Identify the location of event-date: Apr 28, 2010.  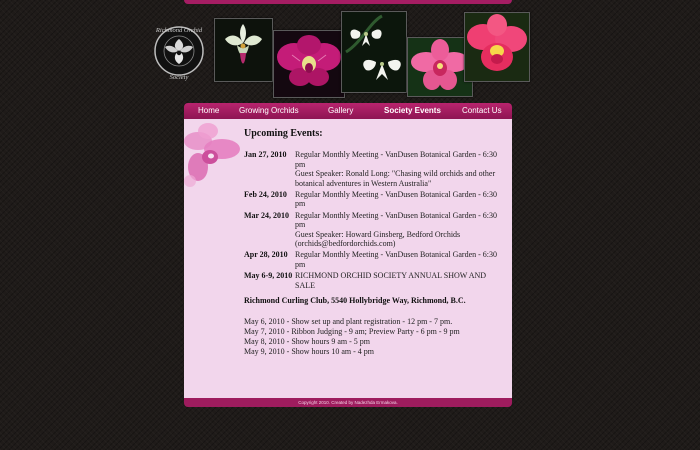
(266, 255).